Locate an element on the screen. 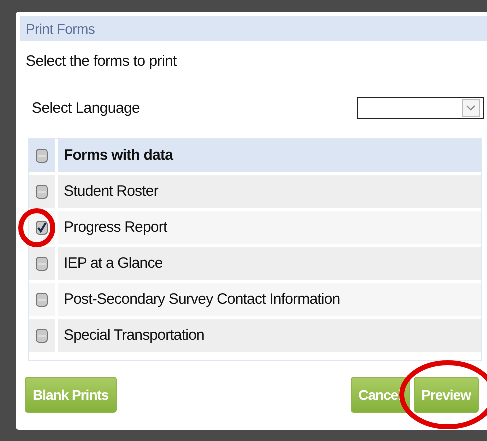 The height and width of the screenshot is (441, 487). instruction-text: Select the forms to print is located at coordinates (102, 61).